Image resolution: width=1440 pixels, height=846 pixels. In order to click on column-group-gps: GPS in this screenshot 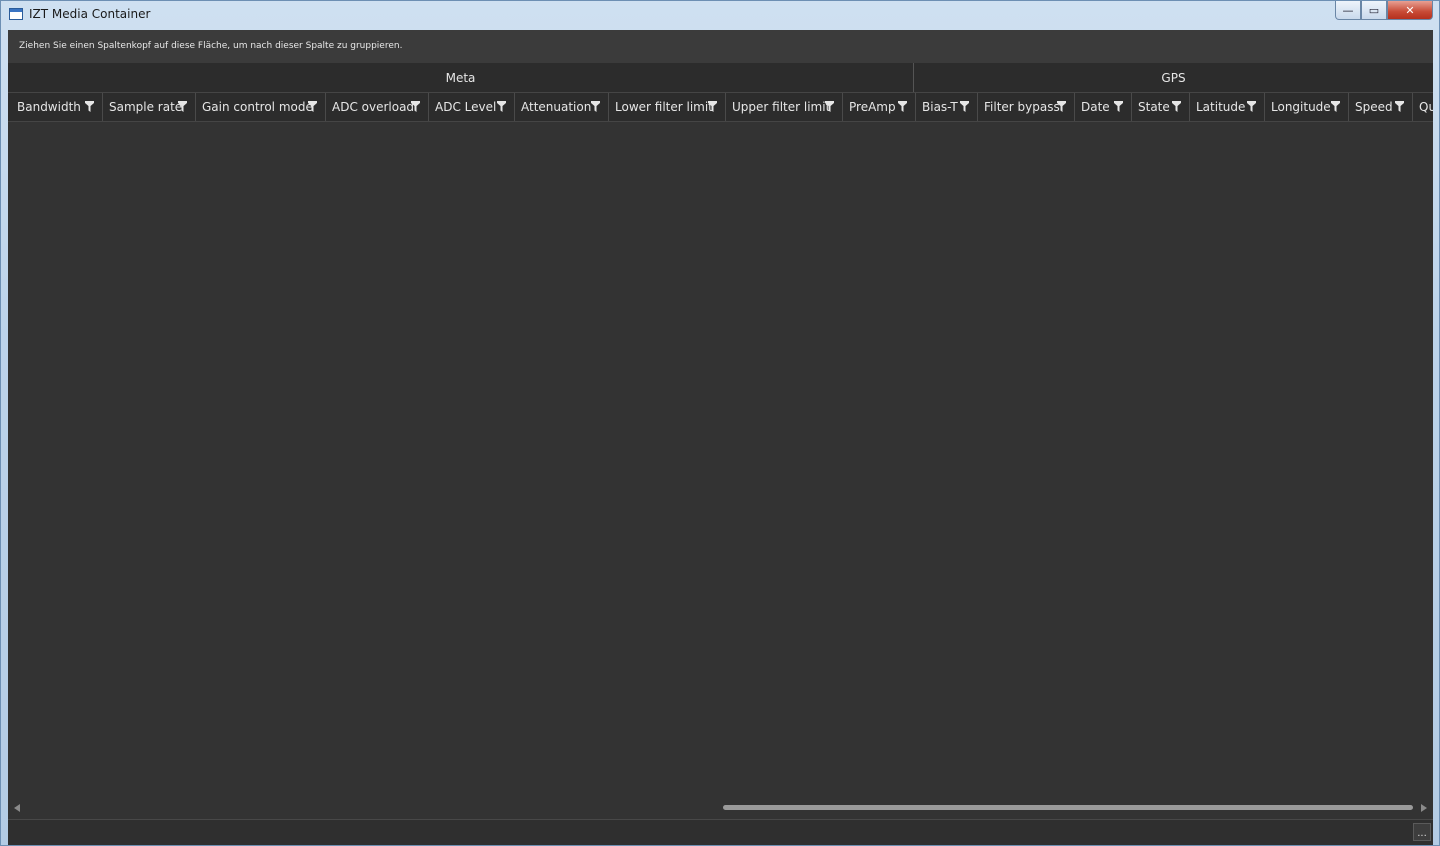, I will do `click(1173, 77)`.